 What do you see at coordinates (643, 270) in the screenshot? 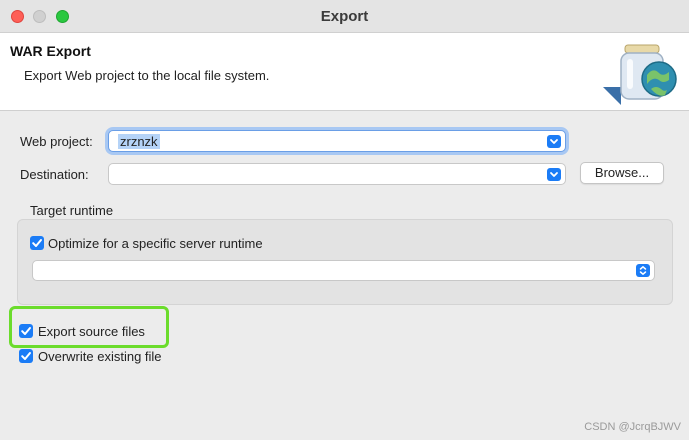
I see `updown-chevron-icon` at bounding box center [643, 270].